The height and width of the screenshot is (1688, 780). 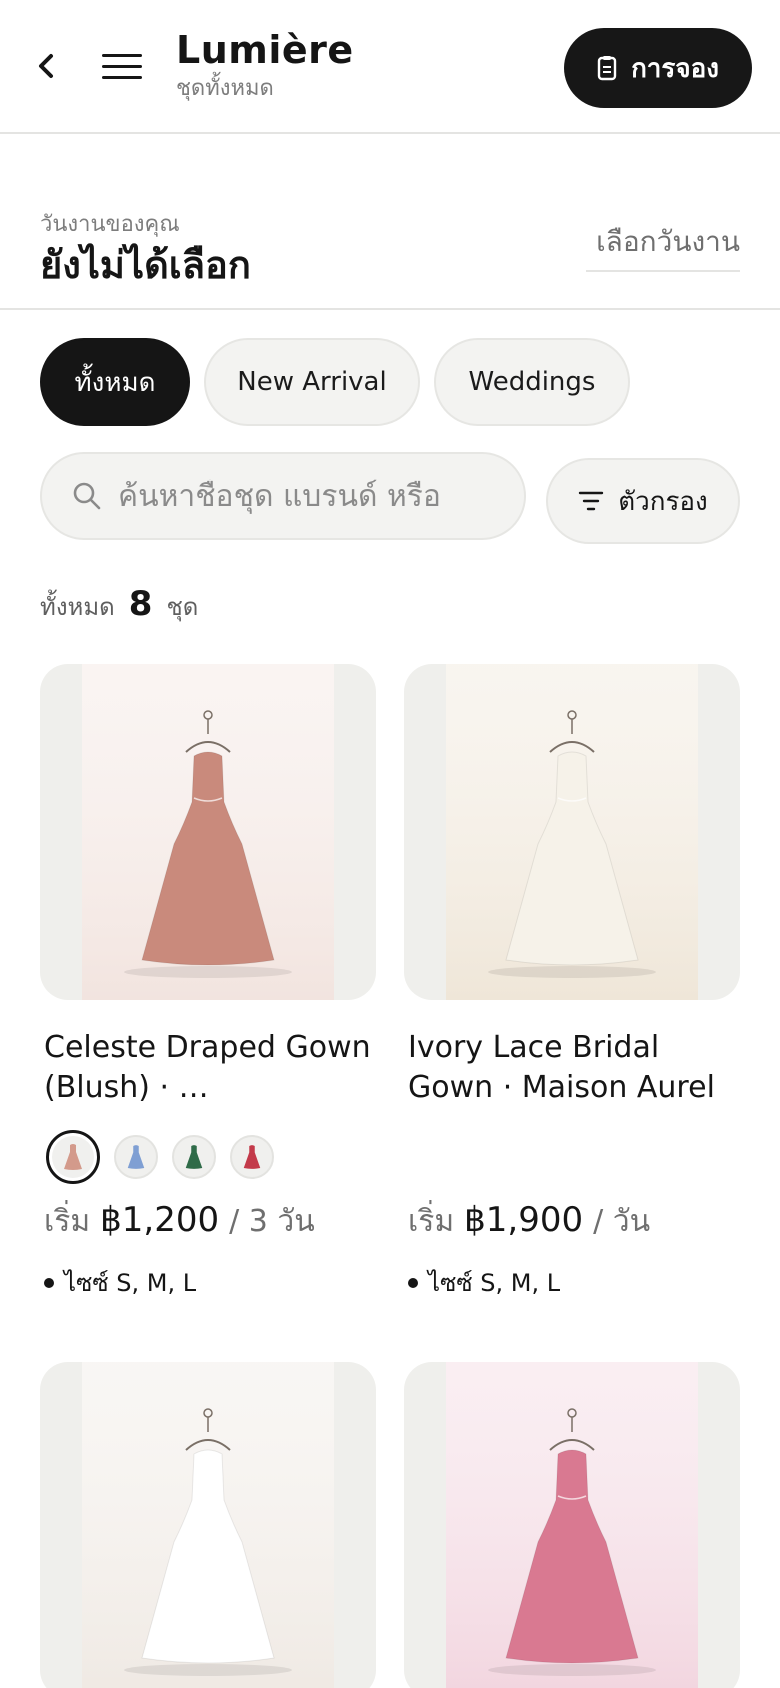 I want to click on app-header: Lumière ชุดทั้งหมด การจอง, so click(x=390, y=67).